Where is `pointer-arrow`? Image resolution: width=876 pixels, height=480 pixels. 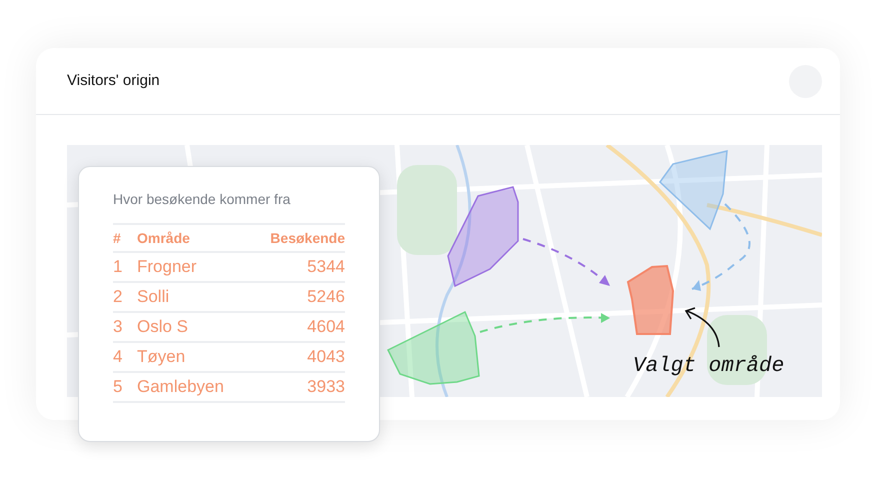
pointer-arrow is located at coordinates (702, 327).